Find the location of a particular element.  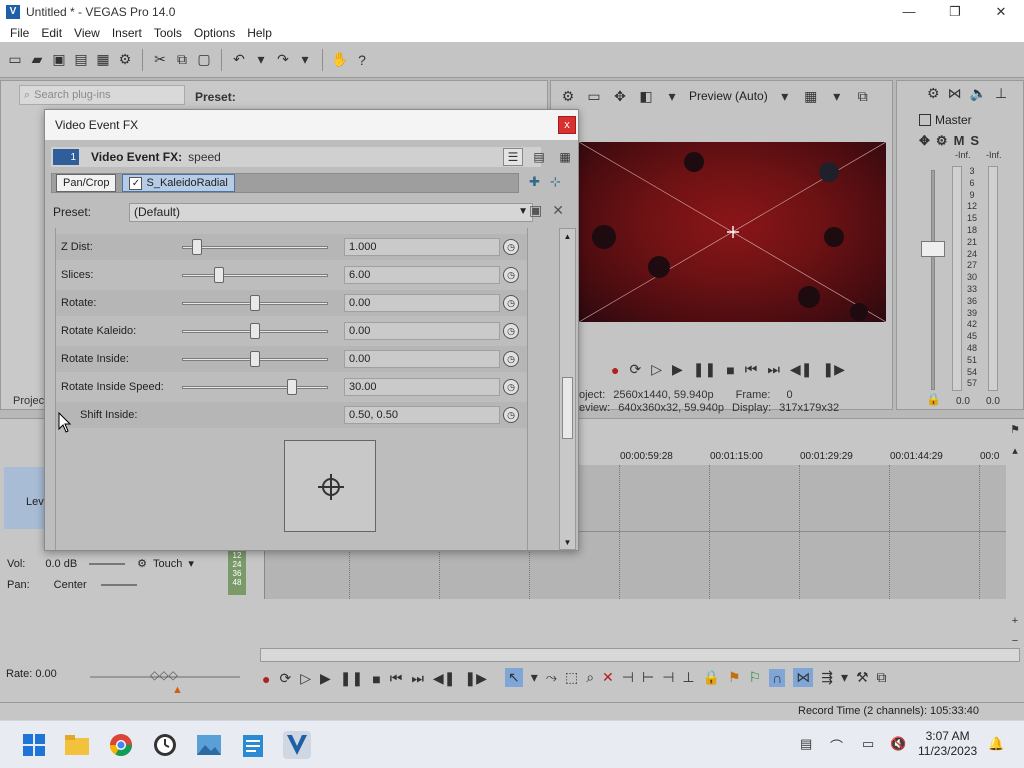

plugin-pan-crop: Pan/Crop is located at coordinates (86, 183).